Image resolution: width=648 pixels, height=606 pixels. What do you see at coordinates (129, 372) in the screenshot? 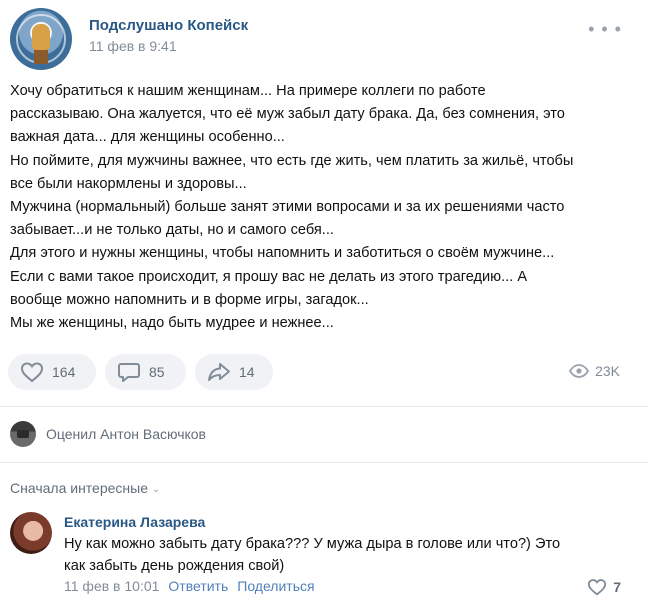
I see `comment-icon` at bounding box center [129, 372].